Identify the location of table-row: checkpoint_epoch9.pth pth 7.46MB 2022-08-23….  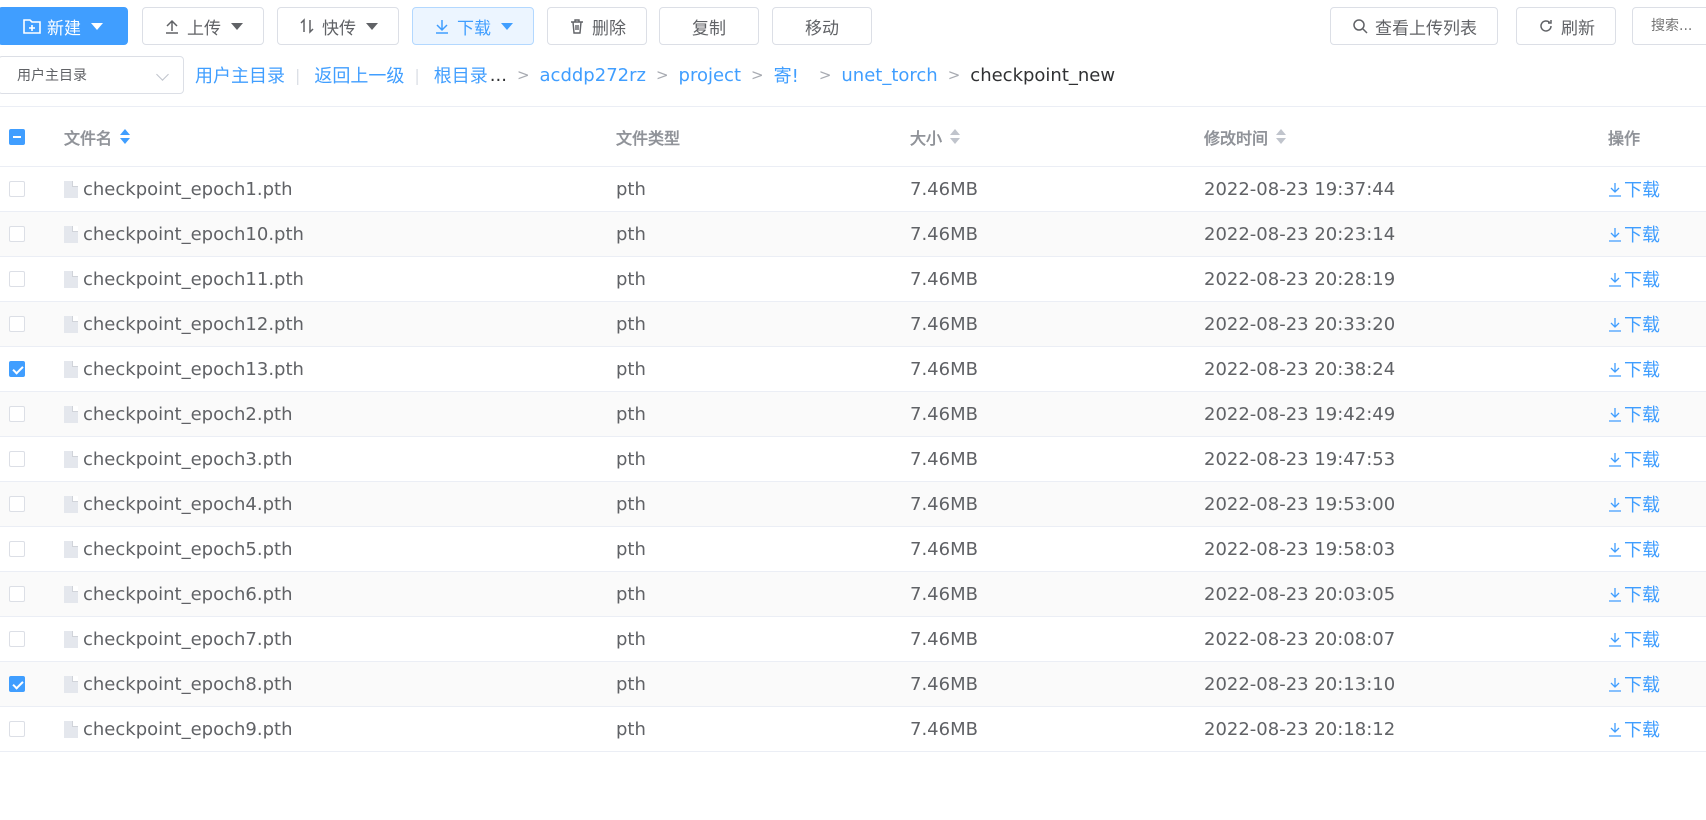
(853, 729).